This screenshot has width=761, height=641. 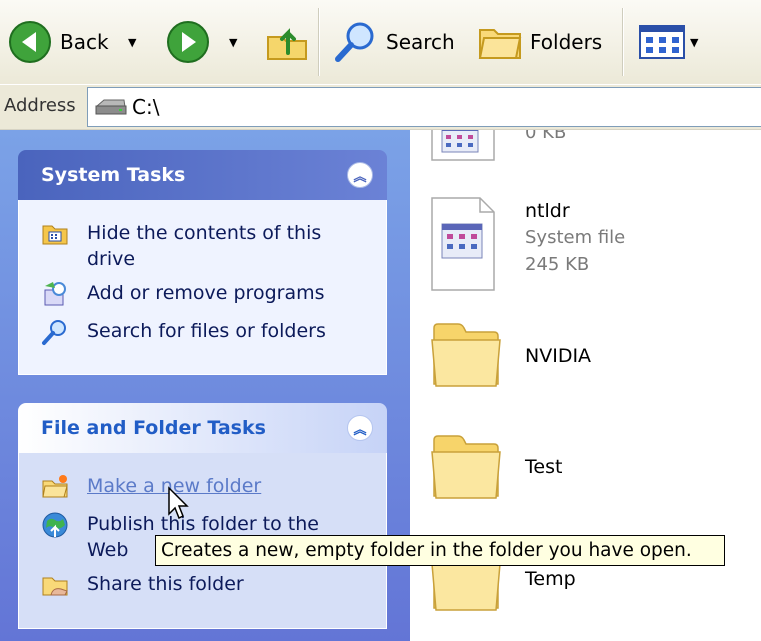 I want to click on forward-button, so click(x=188, y=42).